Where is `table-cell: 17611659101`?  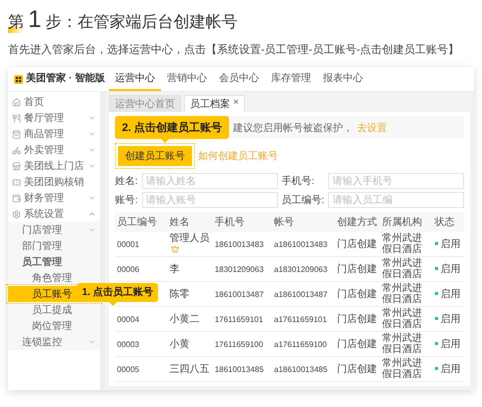 table-cell: 17611659101 is located at coordinates (239, 319).